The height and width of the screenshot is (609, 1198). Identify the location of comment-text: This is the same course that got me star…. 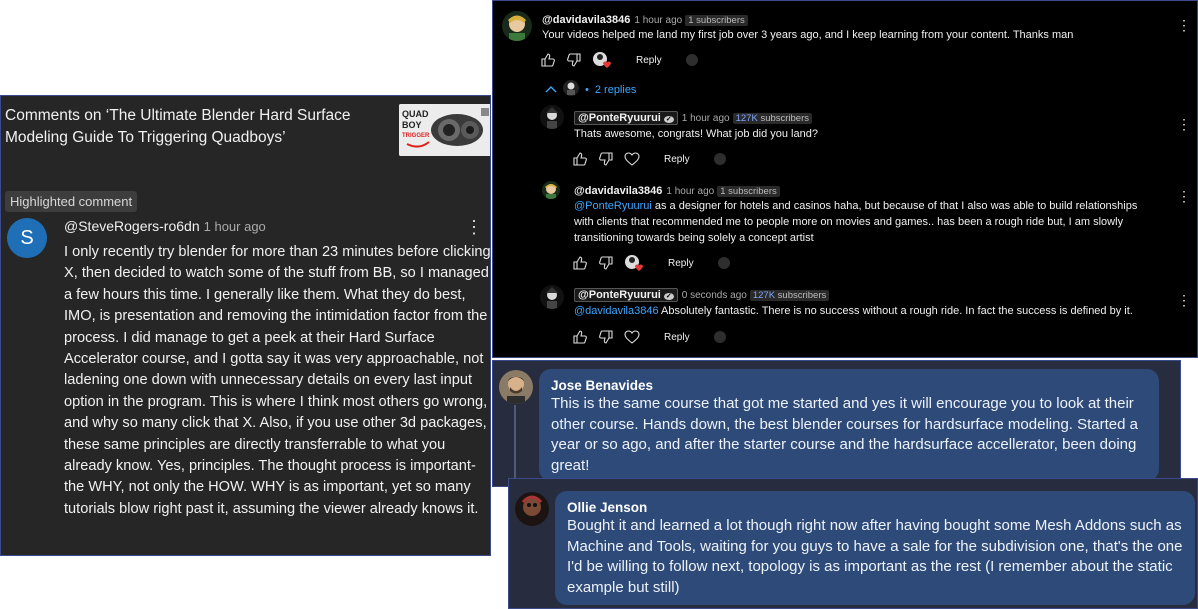
(844, 435).